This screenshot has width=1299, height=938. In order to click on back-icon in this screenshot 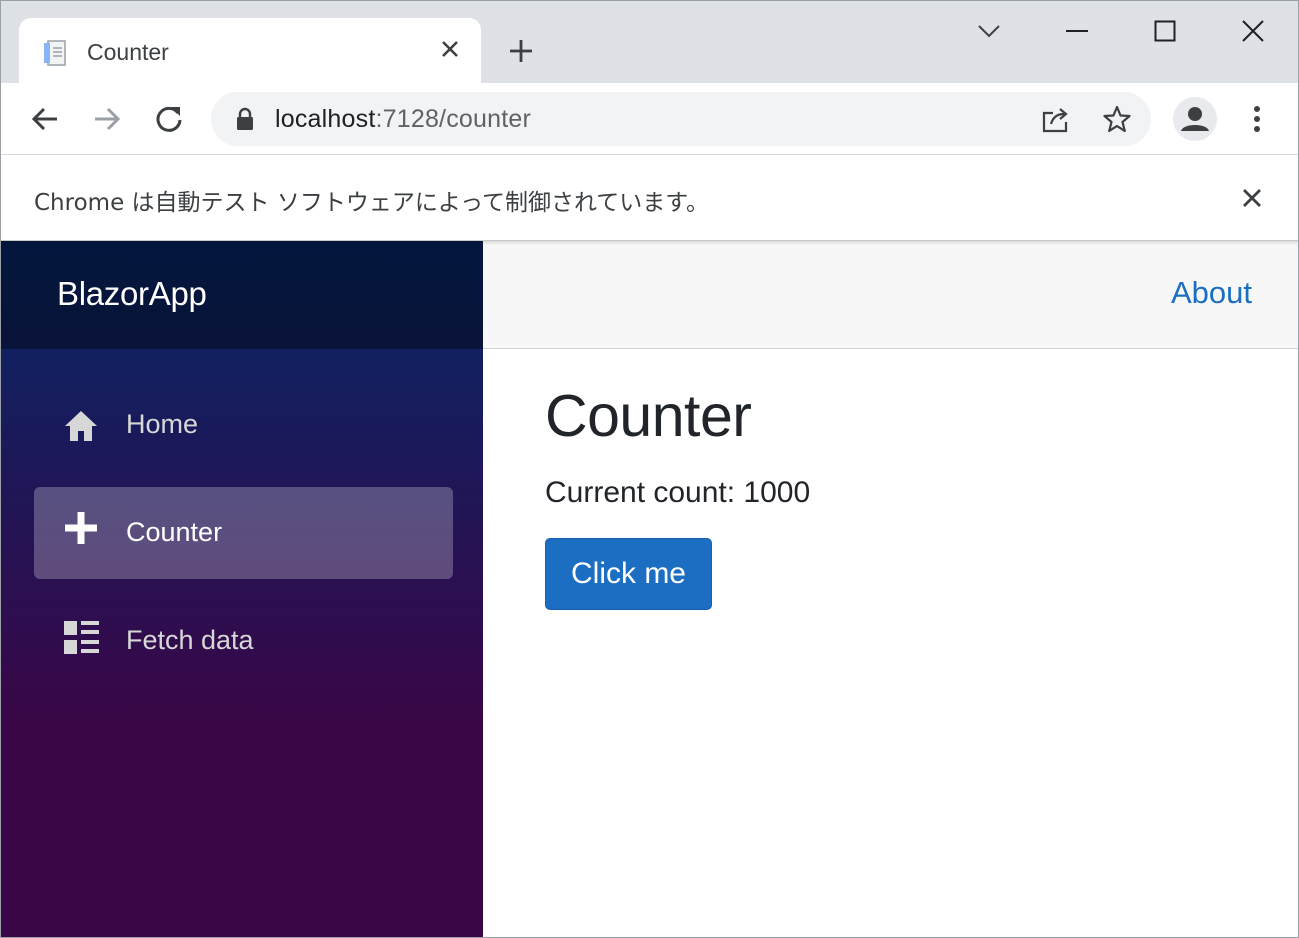, I will do `click(45, 119)`.